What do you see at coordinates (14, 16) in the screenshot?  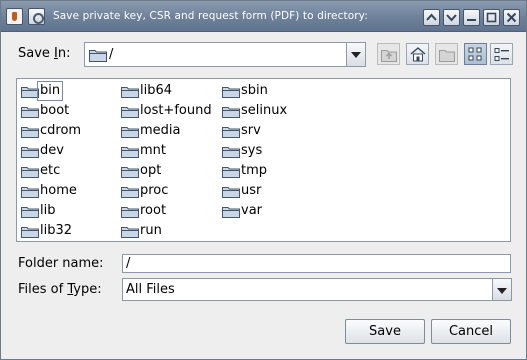 I see `java-app-icon` at bounding box center [14, 16].